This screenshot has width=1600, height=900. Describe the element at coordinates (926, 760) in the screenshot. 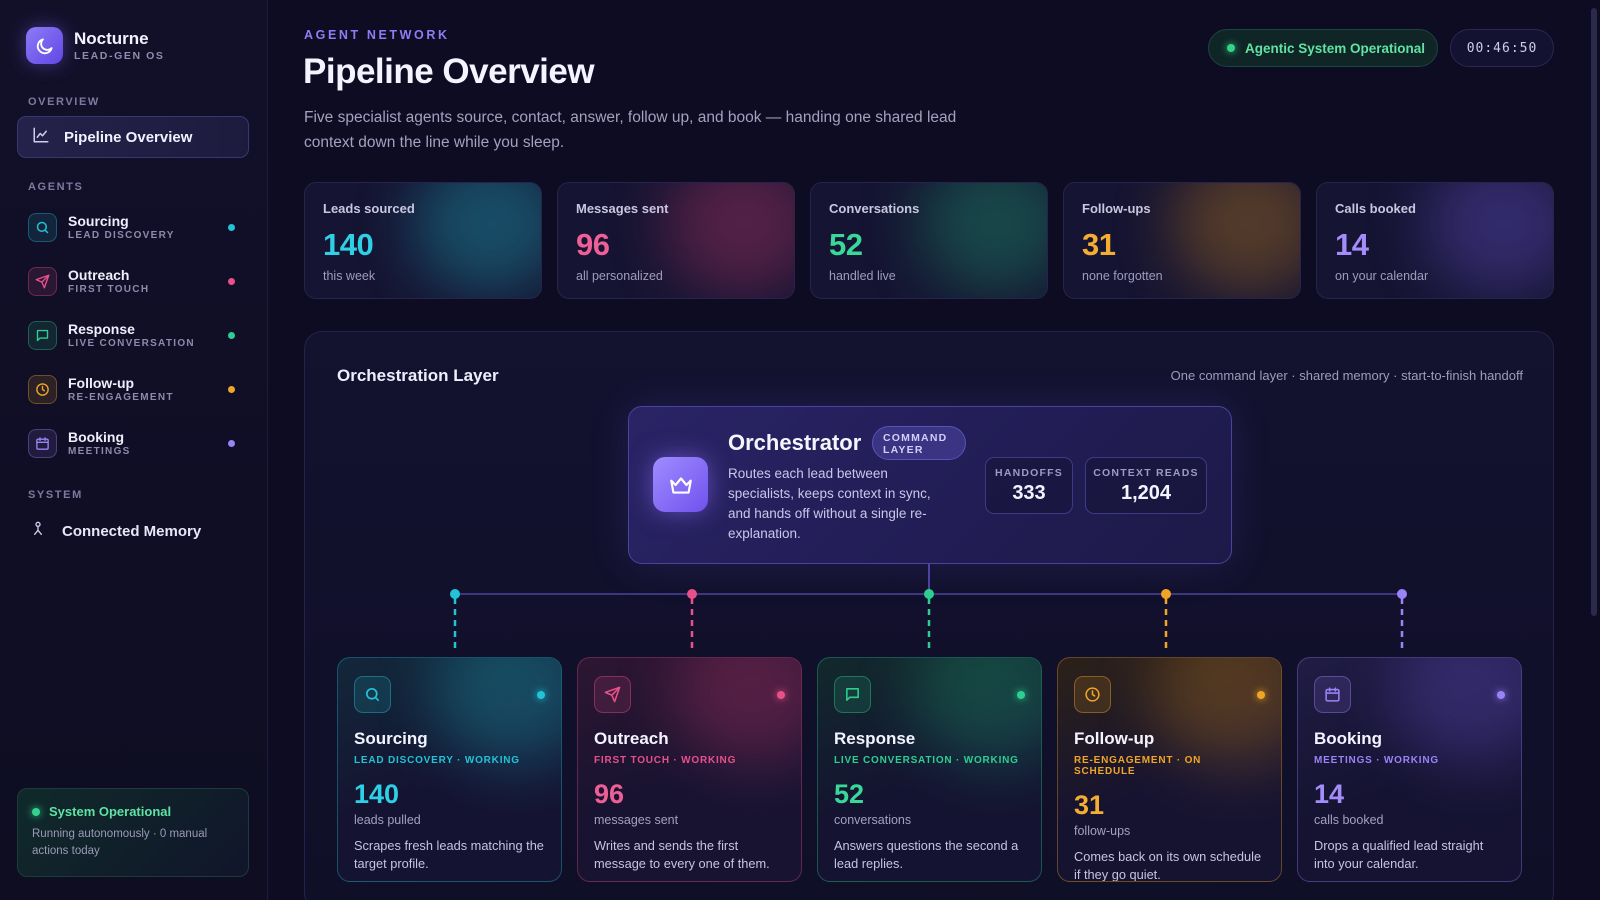

I see `agent-card-status: LIVE CONVERSATION · WORKING` at that location.